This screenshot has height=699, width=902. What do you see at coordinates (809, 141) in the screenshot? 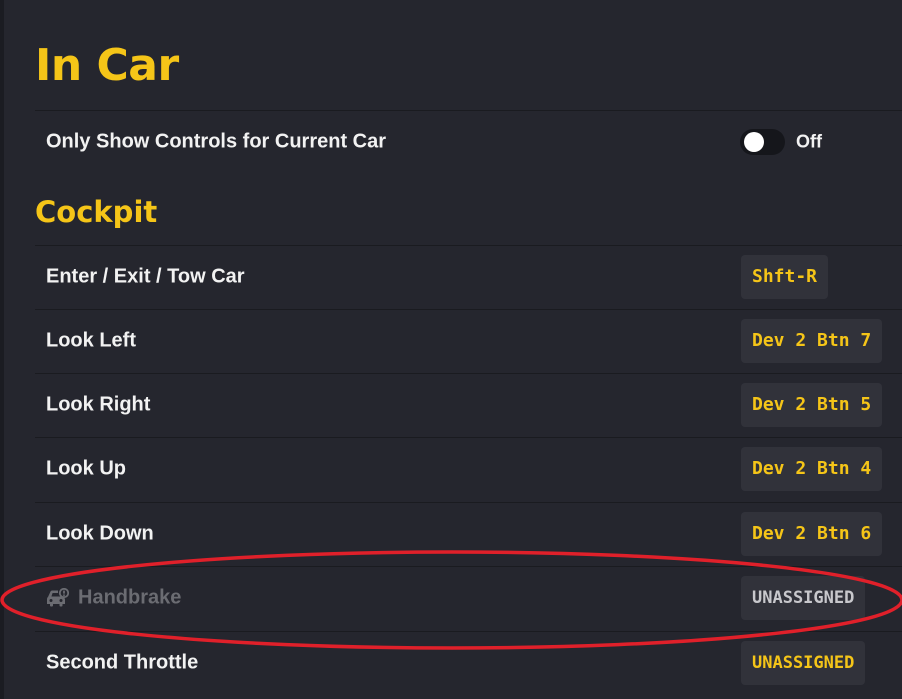
I see `toggle-state-label: Off` at bounding box center [809, 141].